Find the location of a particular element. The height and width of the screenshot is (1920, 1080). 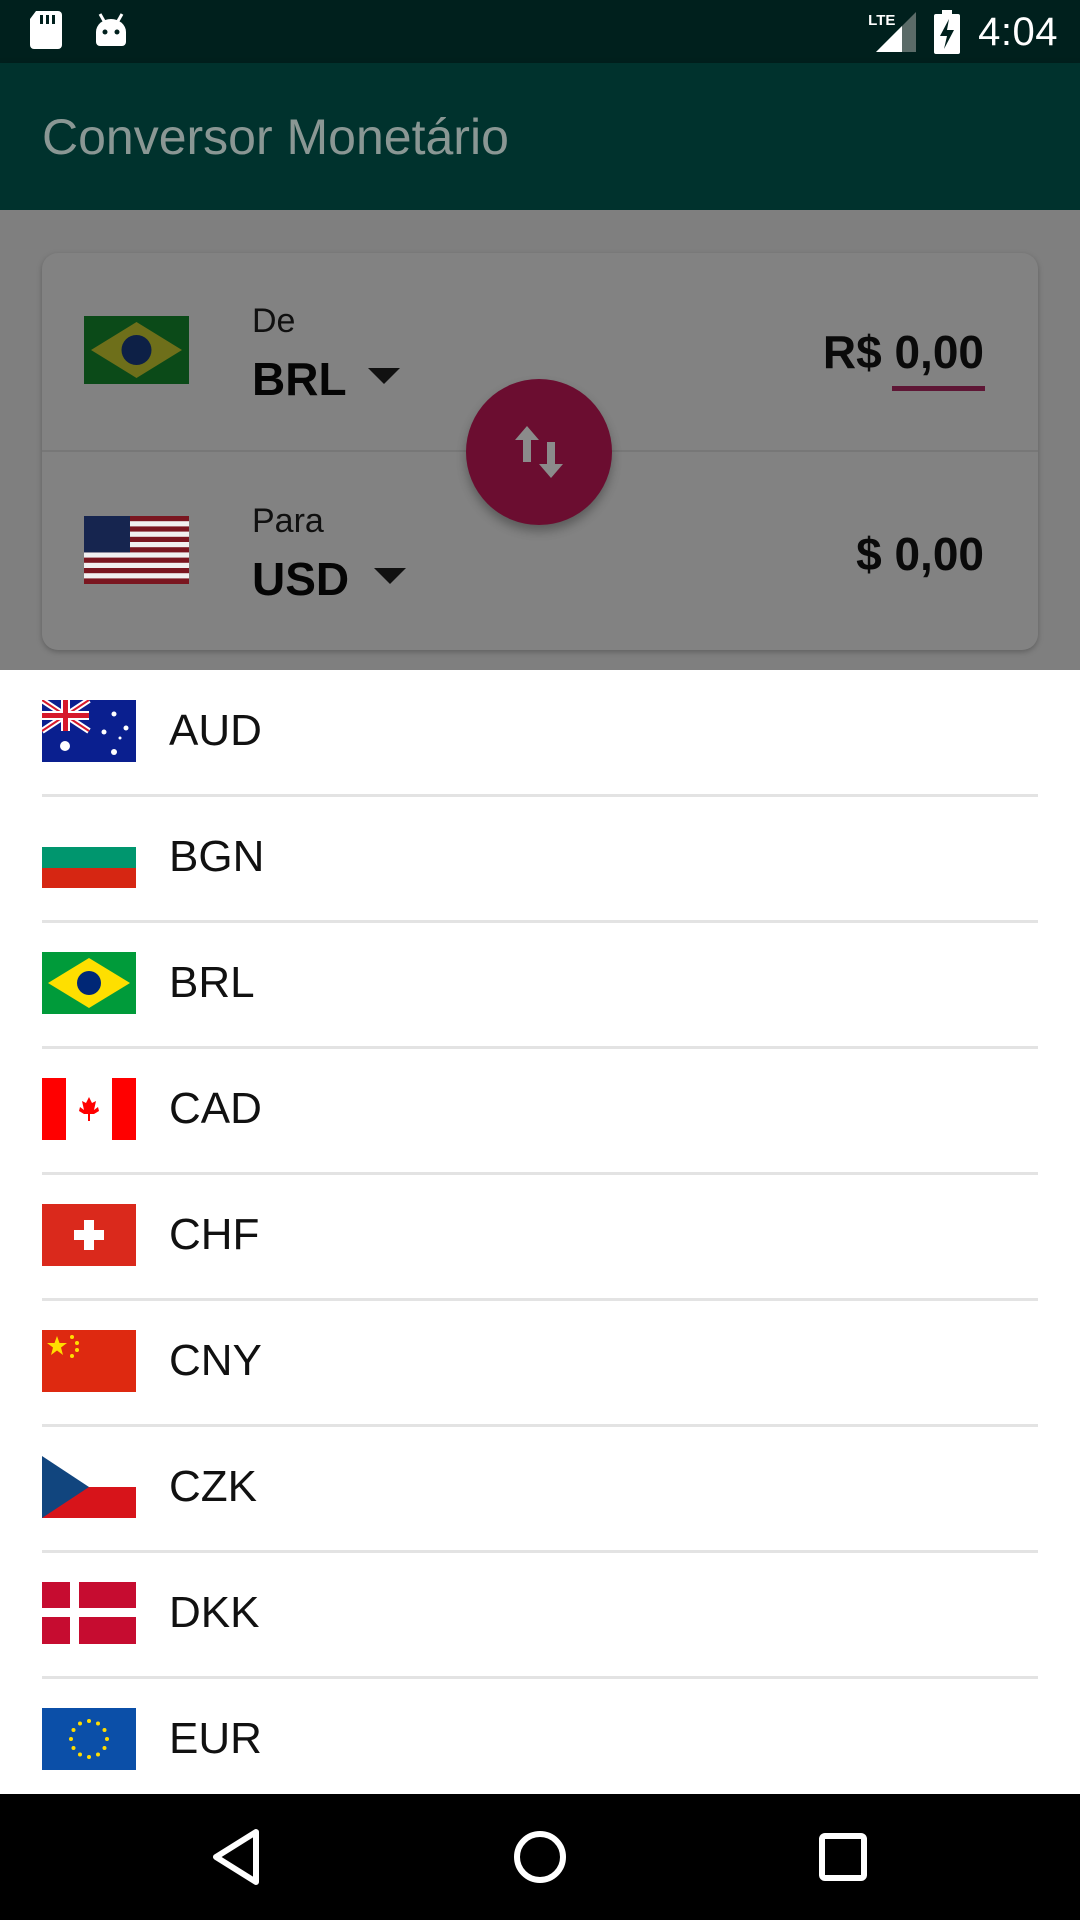

list-item: CZK is located at coordinates (540, 1489).